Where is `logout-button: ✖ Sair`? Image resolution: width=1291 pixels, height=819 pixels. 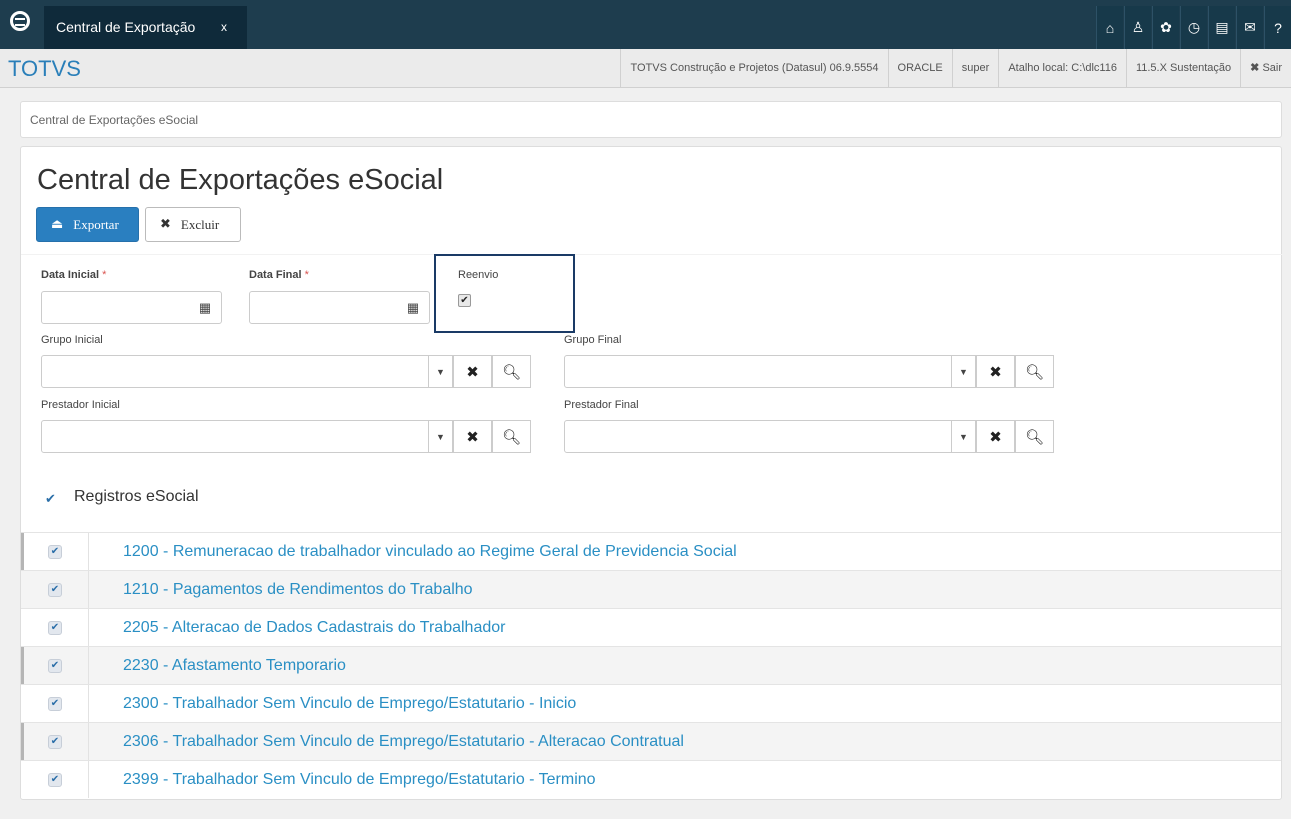 logout-button: ✖ Sair is located at coordinates (1265, 68).